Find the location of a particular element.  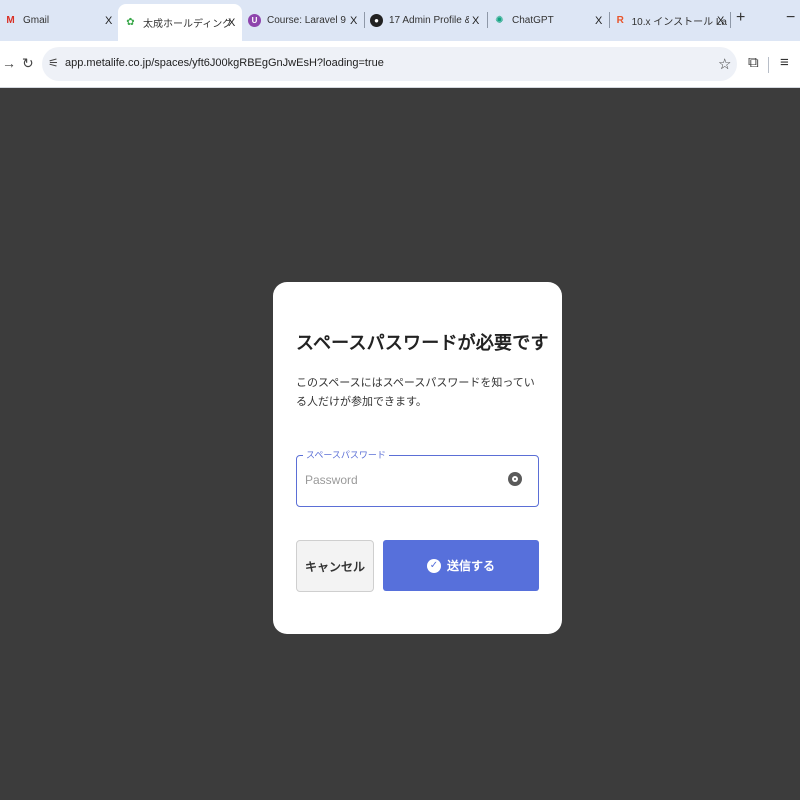

tab-github: ● 17 Admin Profile & Image X is located at coordinates (426, 20).